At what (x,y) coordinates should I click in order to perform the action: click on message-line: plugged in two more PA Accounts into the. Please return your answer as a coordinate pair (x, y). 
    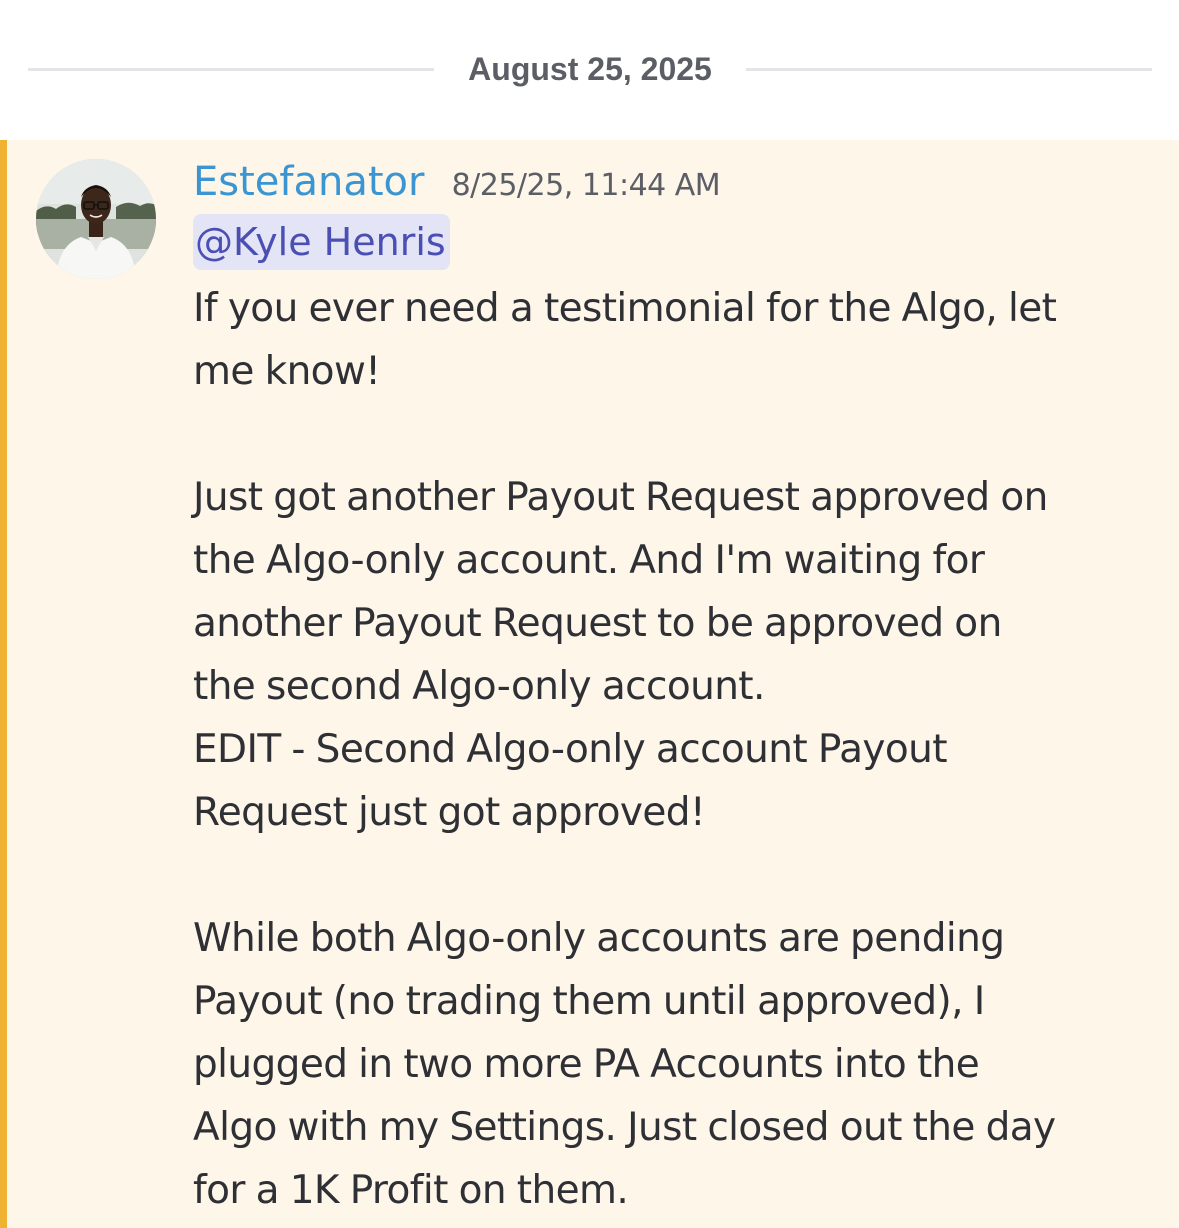
    Looking at the image, I should click on (586, 1064).